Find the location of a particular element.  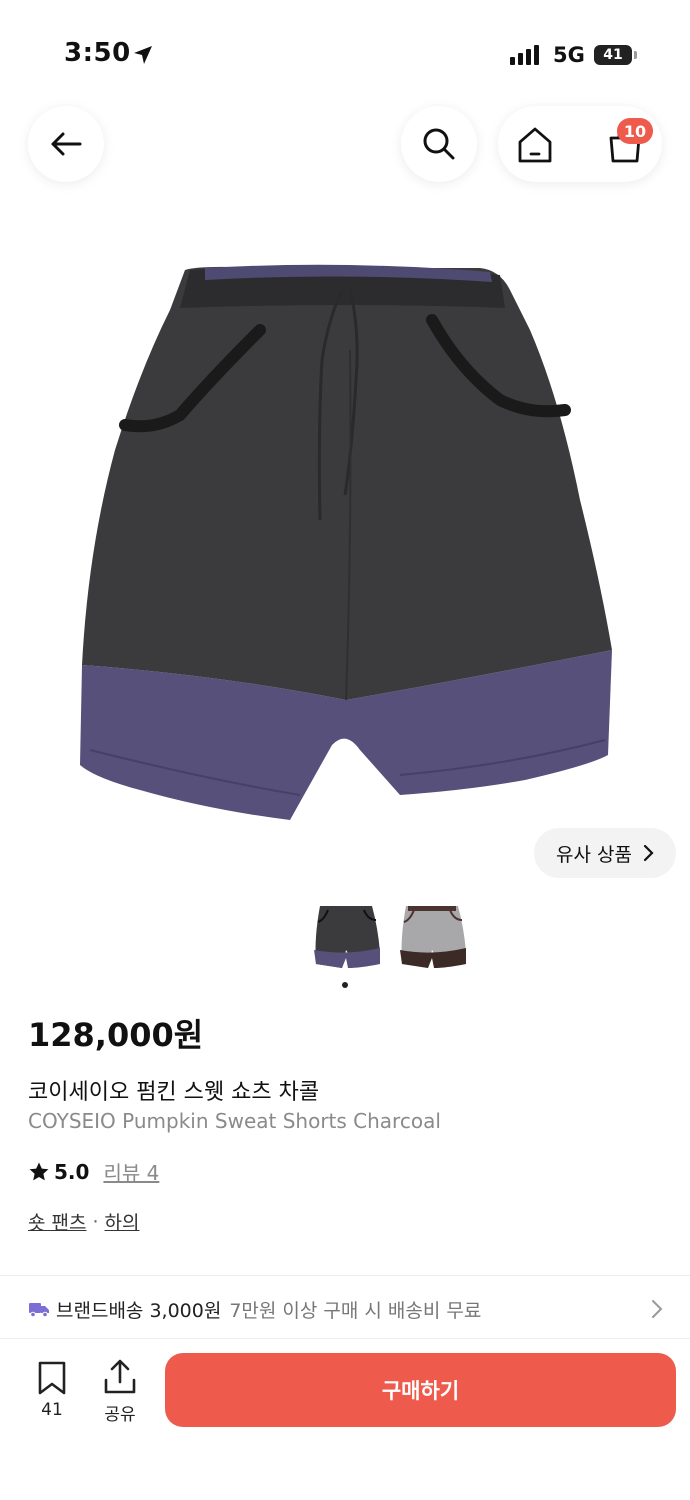

search-button is located at coordinates (439, 144).